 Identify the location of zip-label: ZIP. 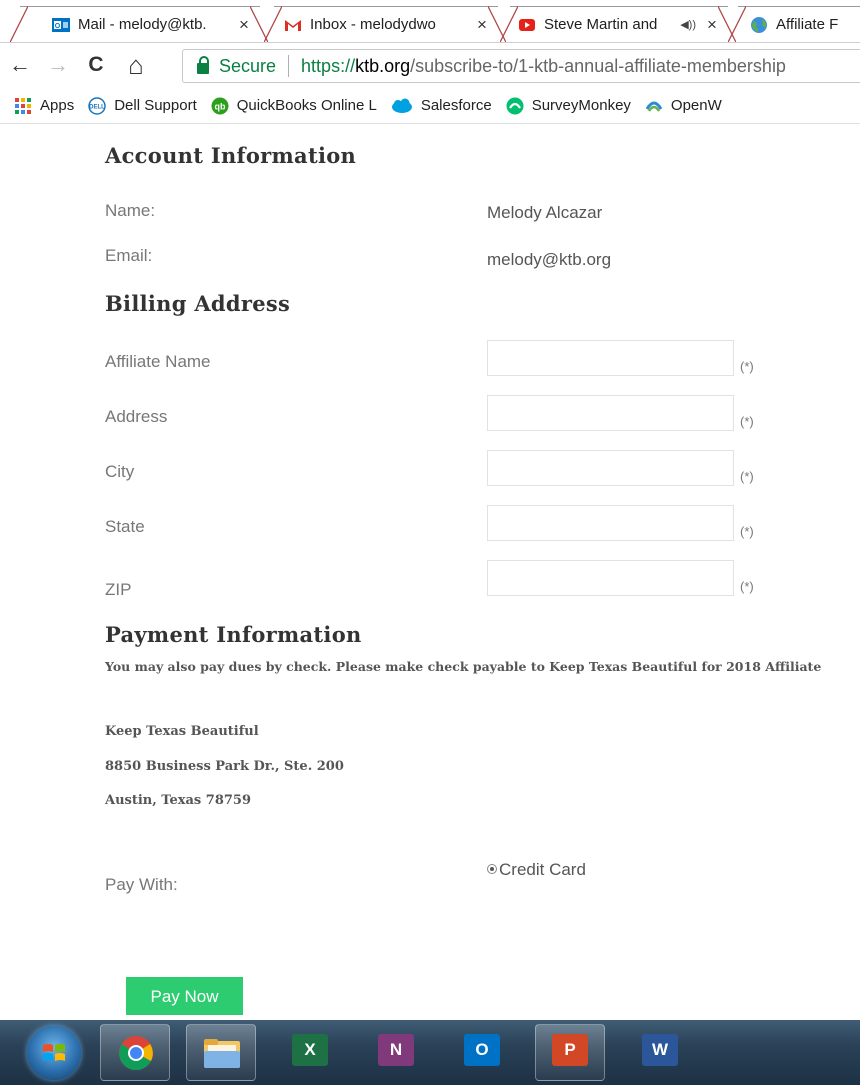
(118, 589).